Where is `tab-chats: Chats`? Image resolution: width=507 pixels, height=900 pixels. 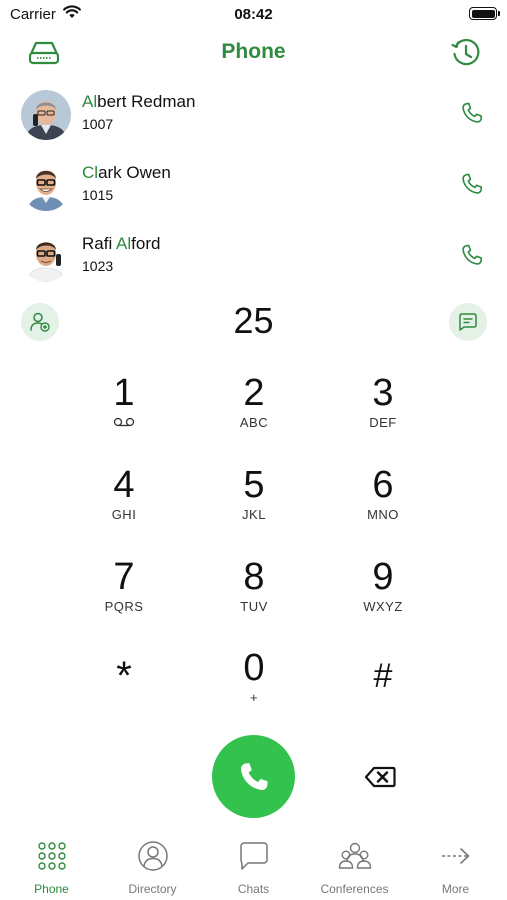 tab-chats: Chats is located at coordinates (253, 869).